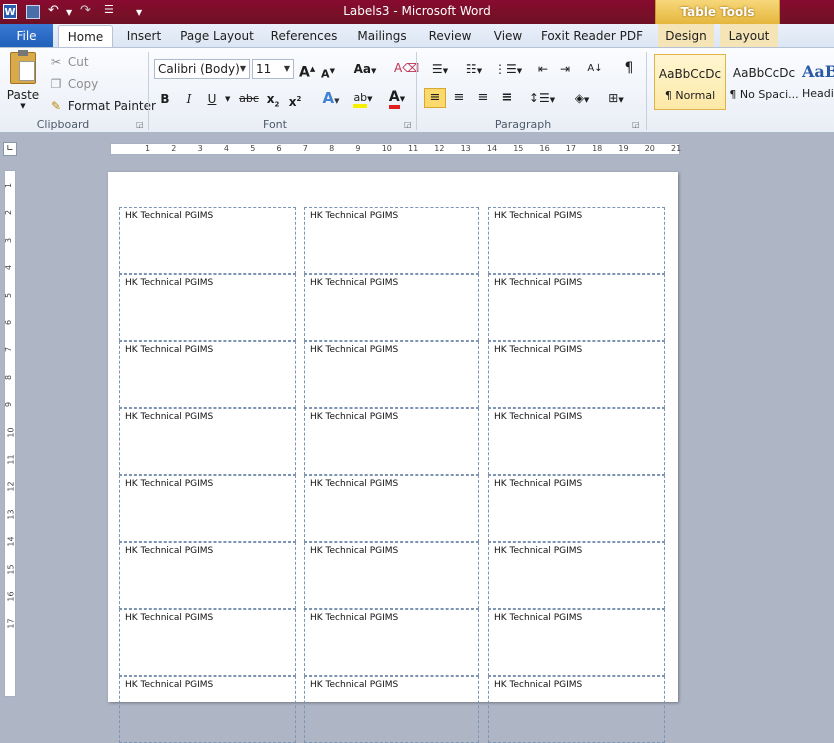 The width and height of the screenshot is (834, 743). I want to click on show-formatting-icon: ¶, so click(629, 68).